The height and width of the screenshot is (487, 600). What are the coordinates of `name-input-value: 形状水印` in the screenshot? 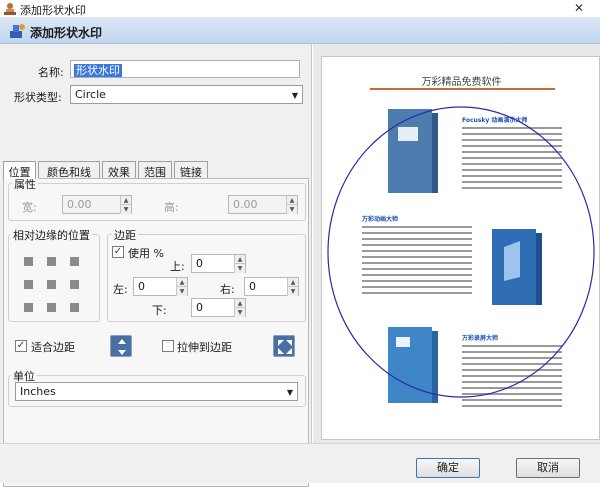 It's located at (98, 70).